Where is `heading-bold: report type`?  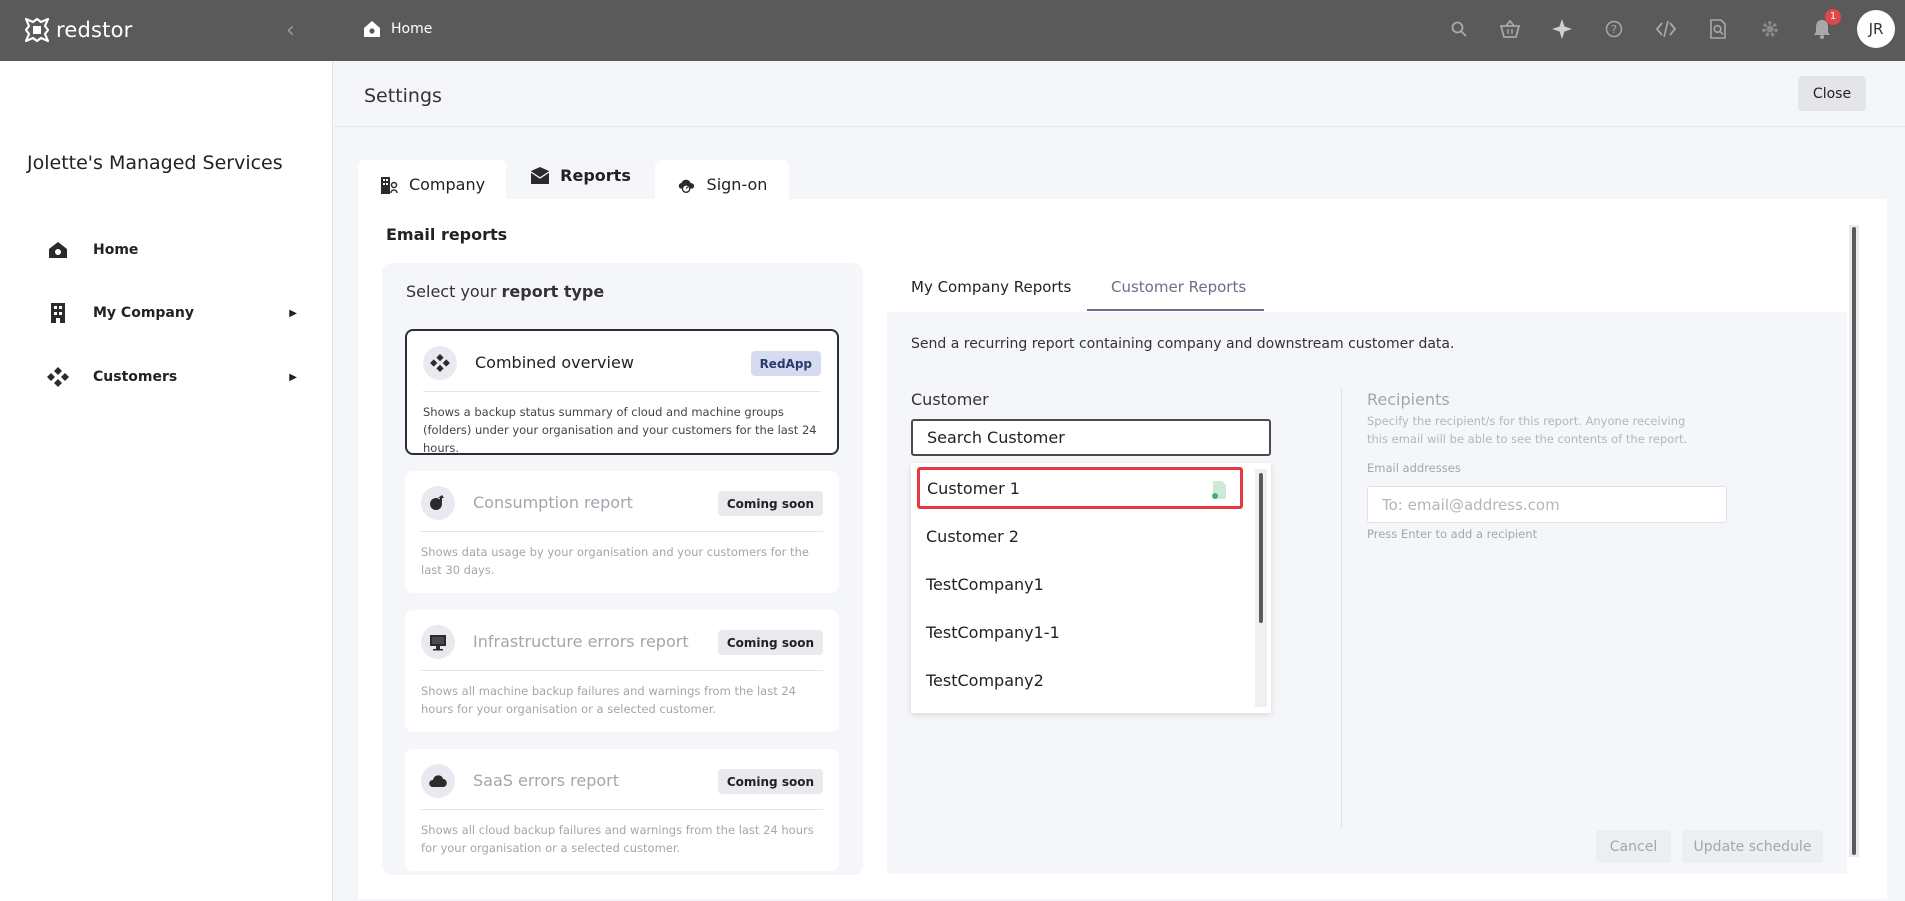 heading-bold: report type is located at coordinates (553, 291).